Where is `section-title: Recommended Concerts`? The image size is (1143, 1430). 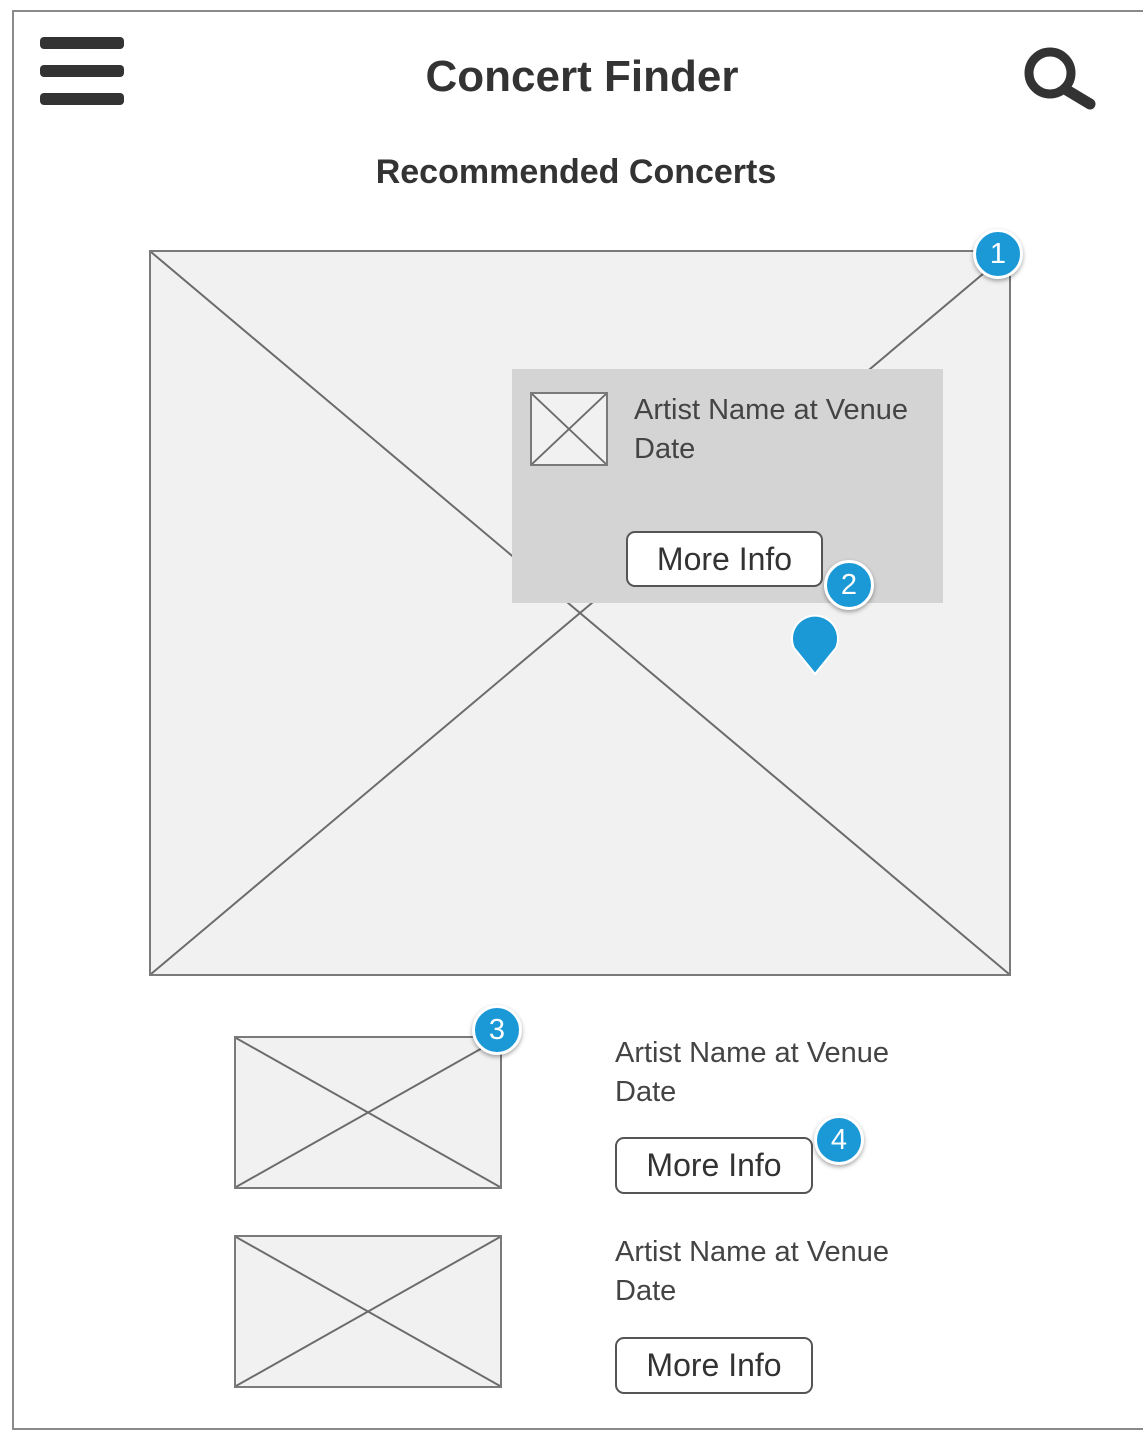 section-title: Recommended Concerts is located at coordinates (576, 172).